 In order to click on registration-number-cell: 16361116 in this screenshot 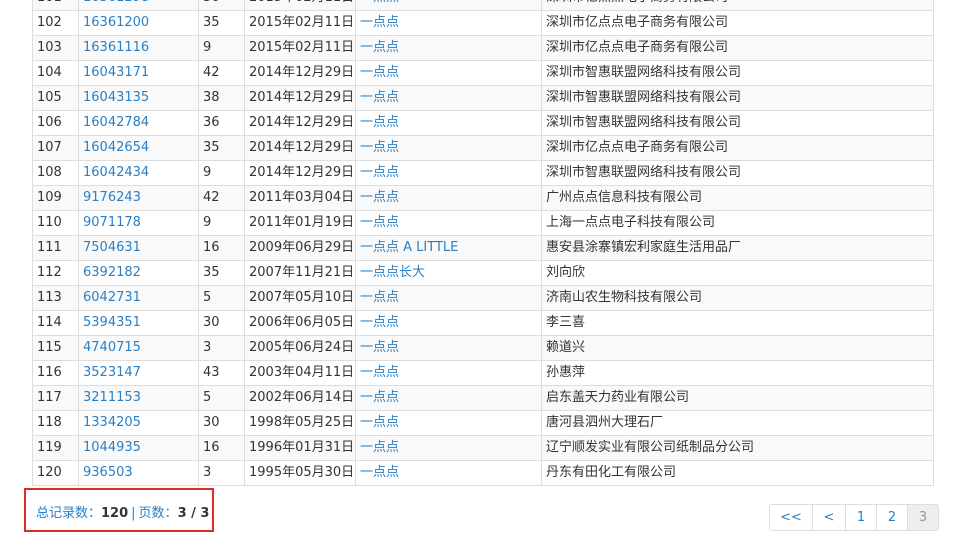, I will do `click(138, 48)`.